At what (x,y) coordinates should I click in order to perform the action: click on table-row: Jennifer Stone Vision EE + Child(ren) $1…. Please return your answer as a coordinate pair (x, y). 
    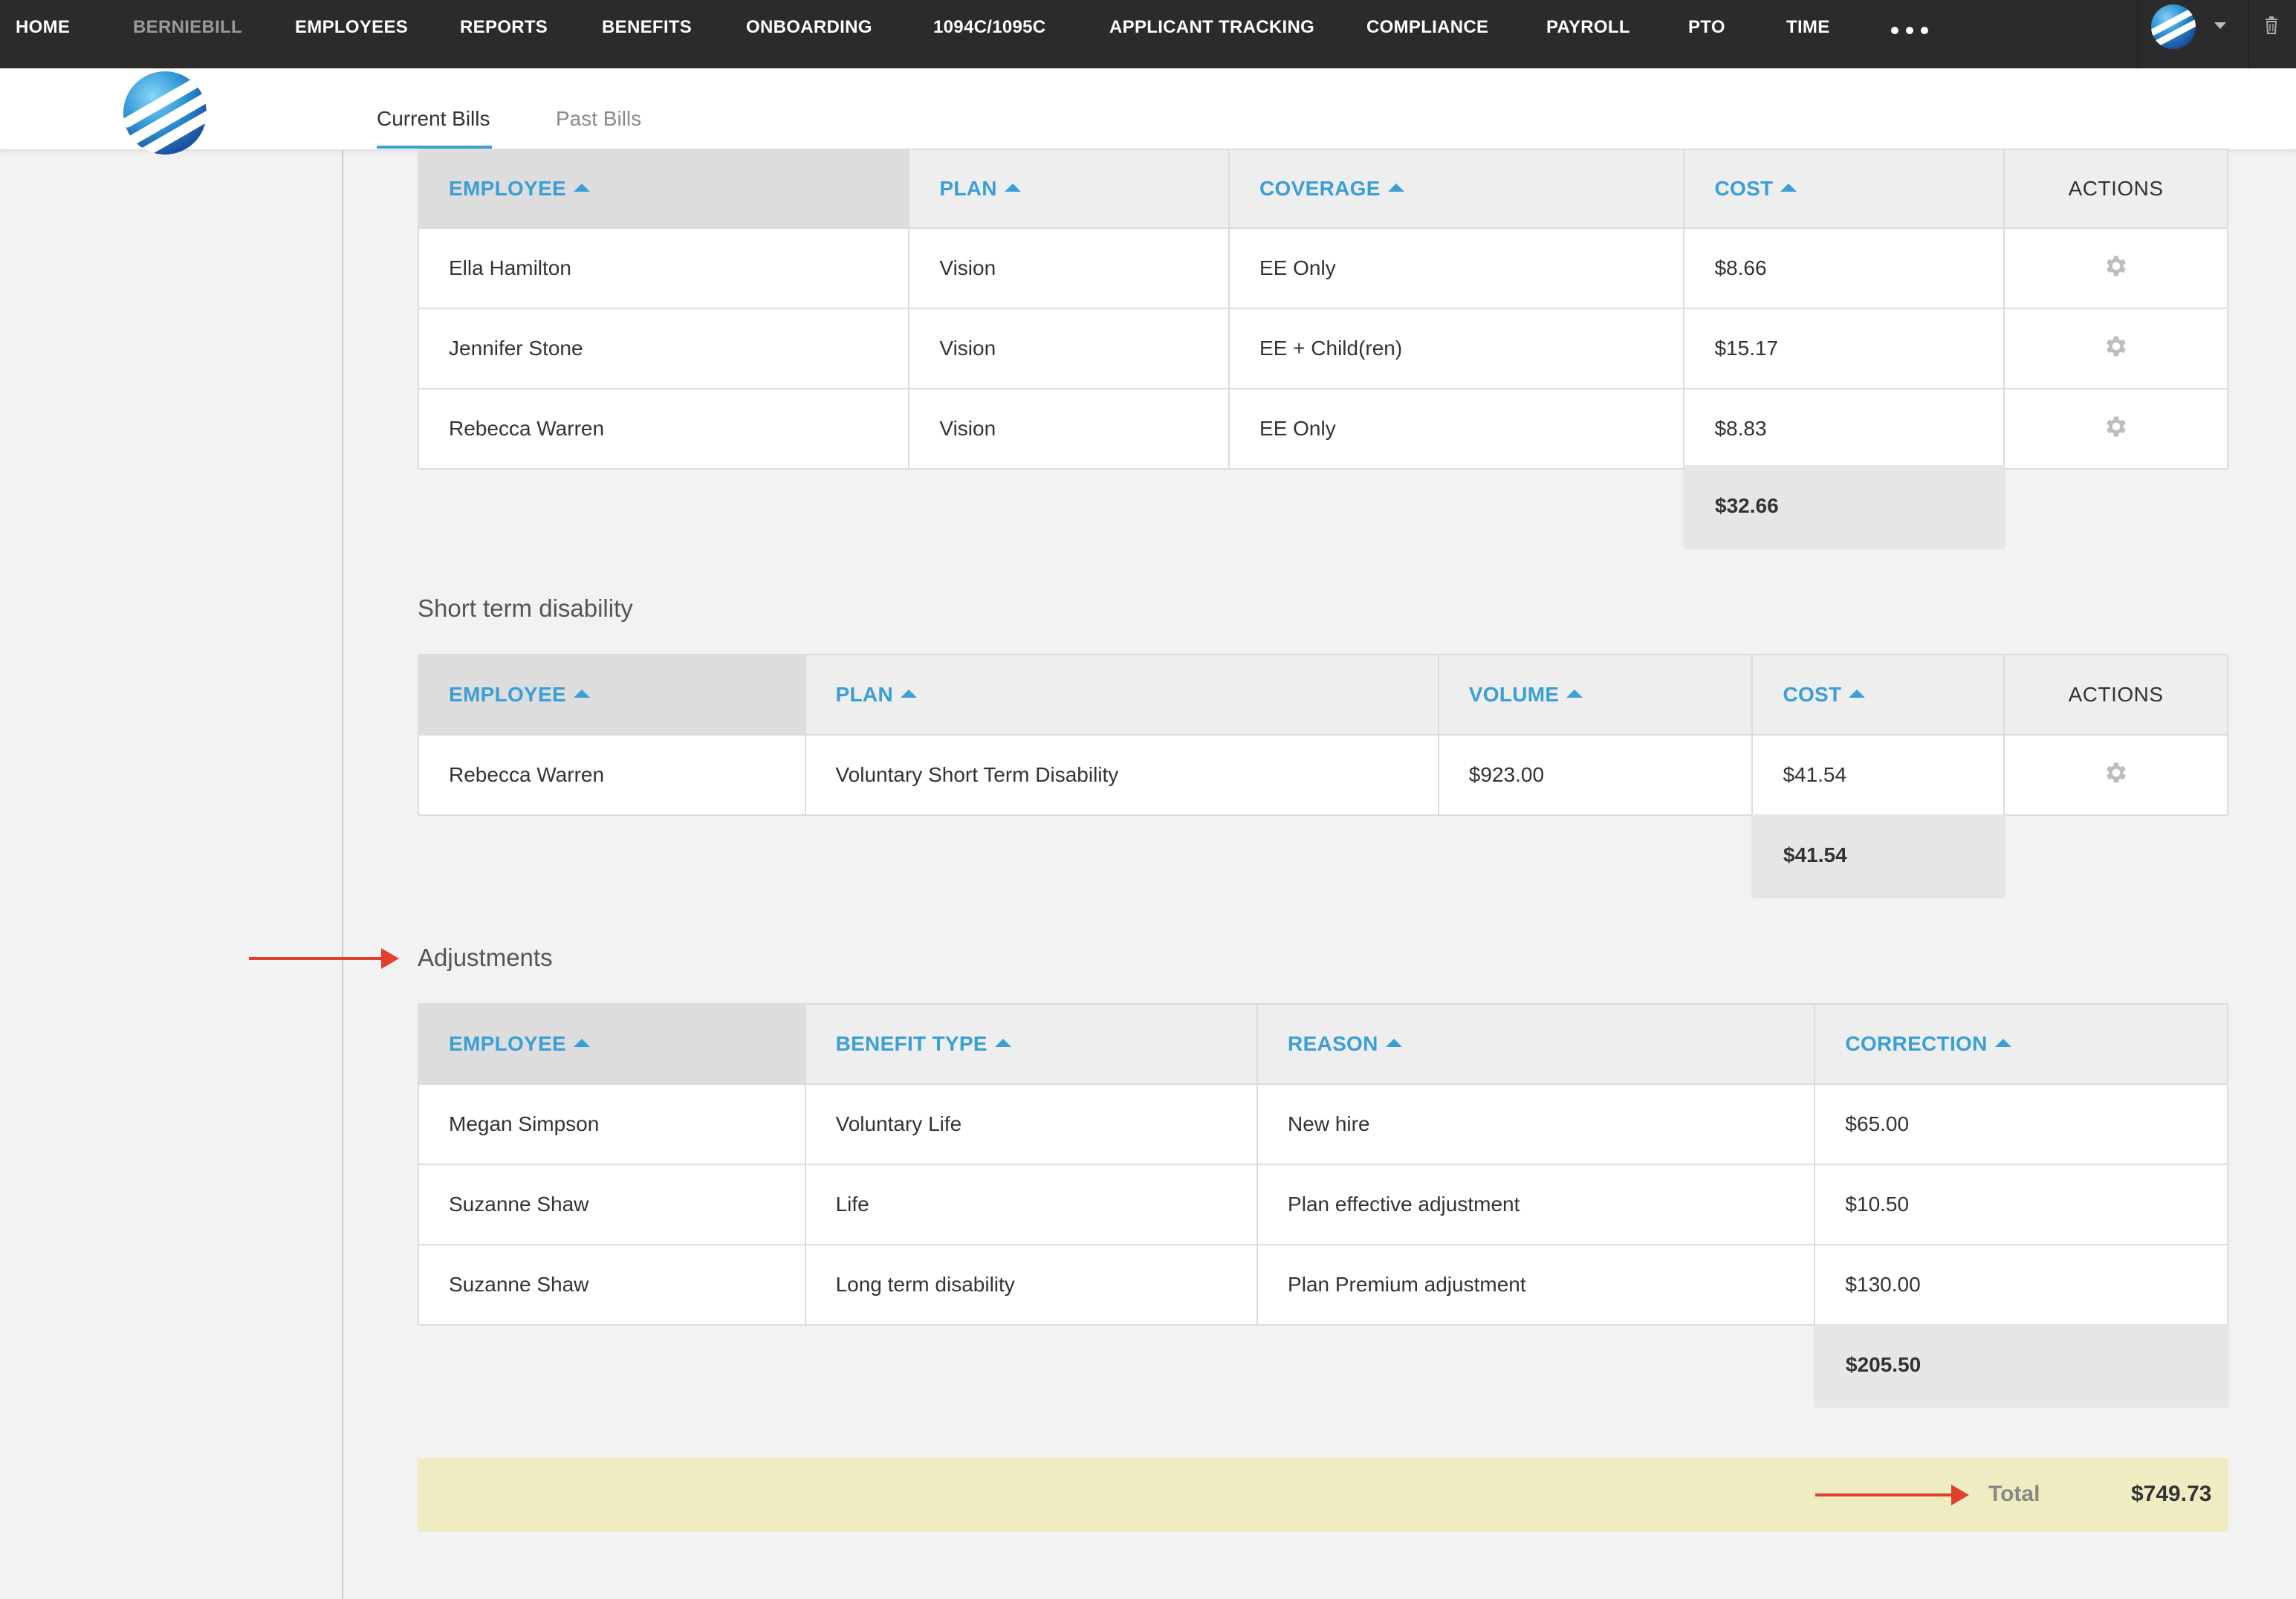
    Looking at the image, I should click on (1323, 348).